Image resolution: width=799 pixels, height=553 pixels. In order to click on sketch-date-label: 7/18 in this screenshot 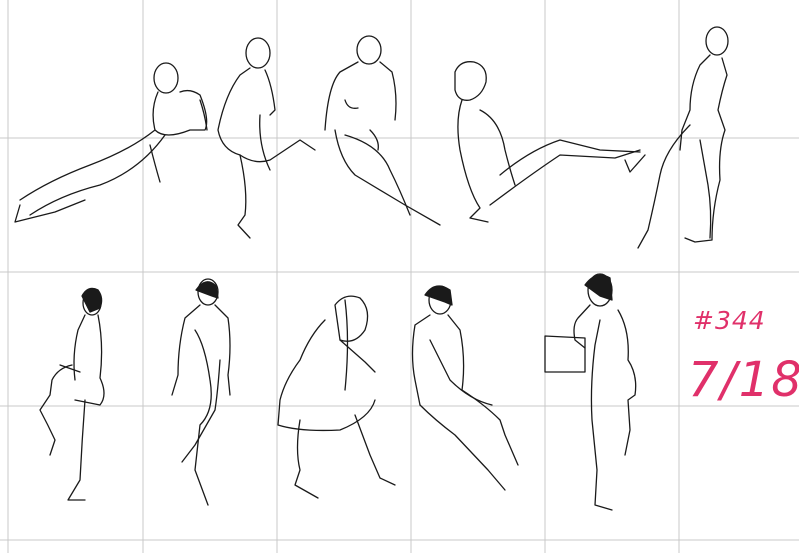, I will do `click(743, 380)`.